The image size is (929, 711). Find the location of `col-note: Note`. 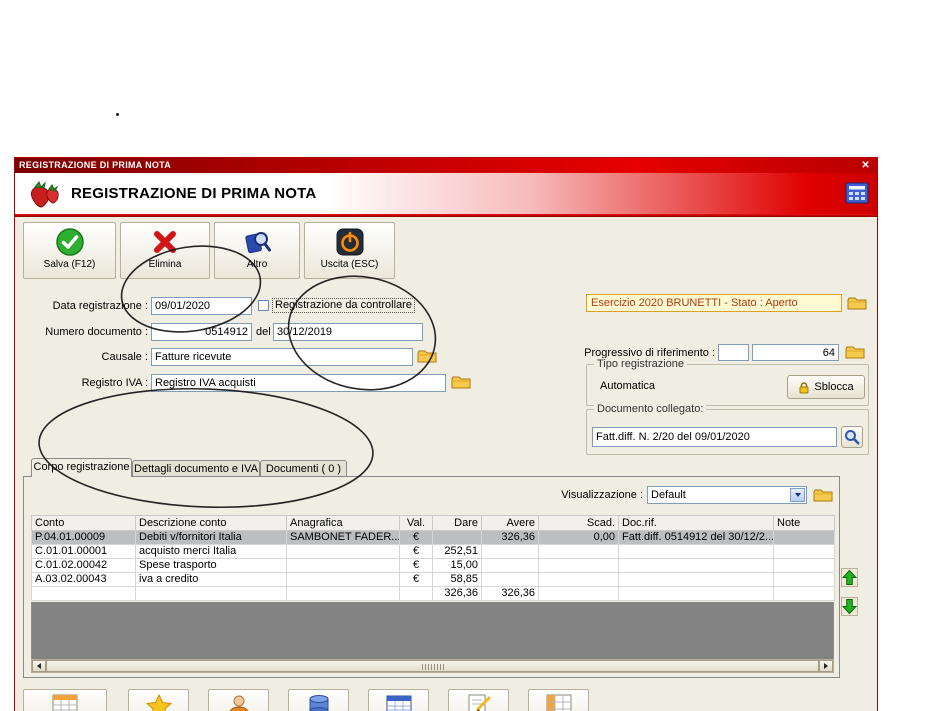

col-note: Note is located at coordinates (804, 523).